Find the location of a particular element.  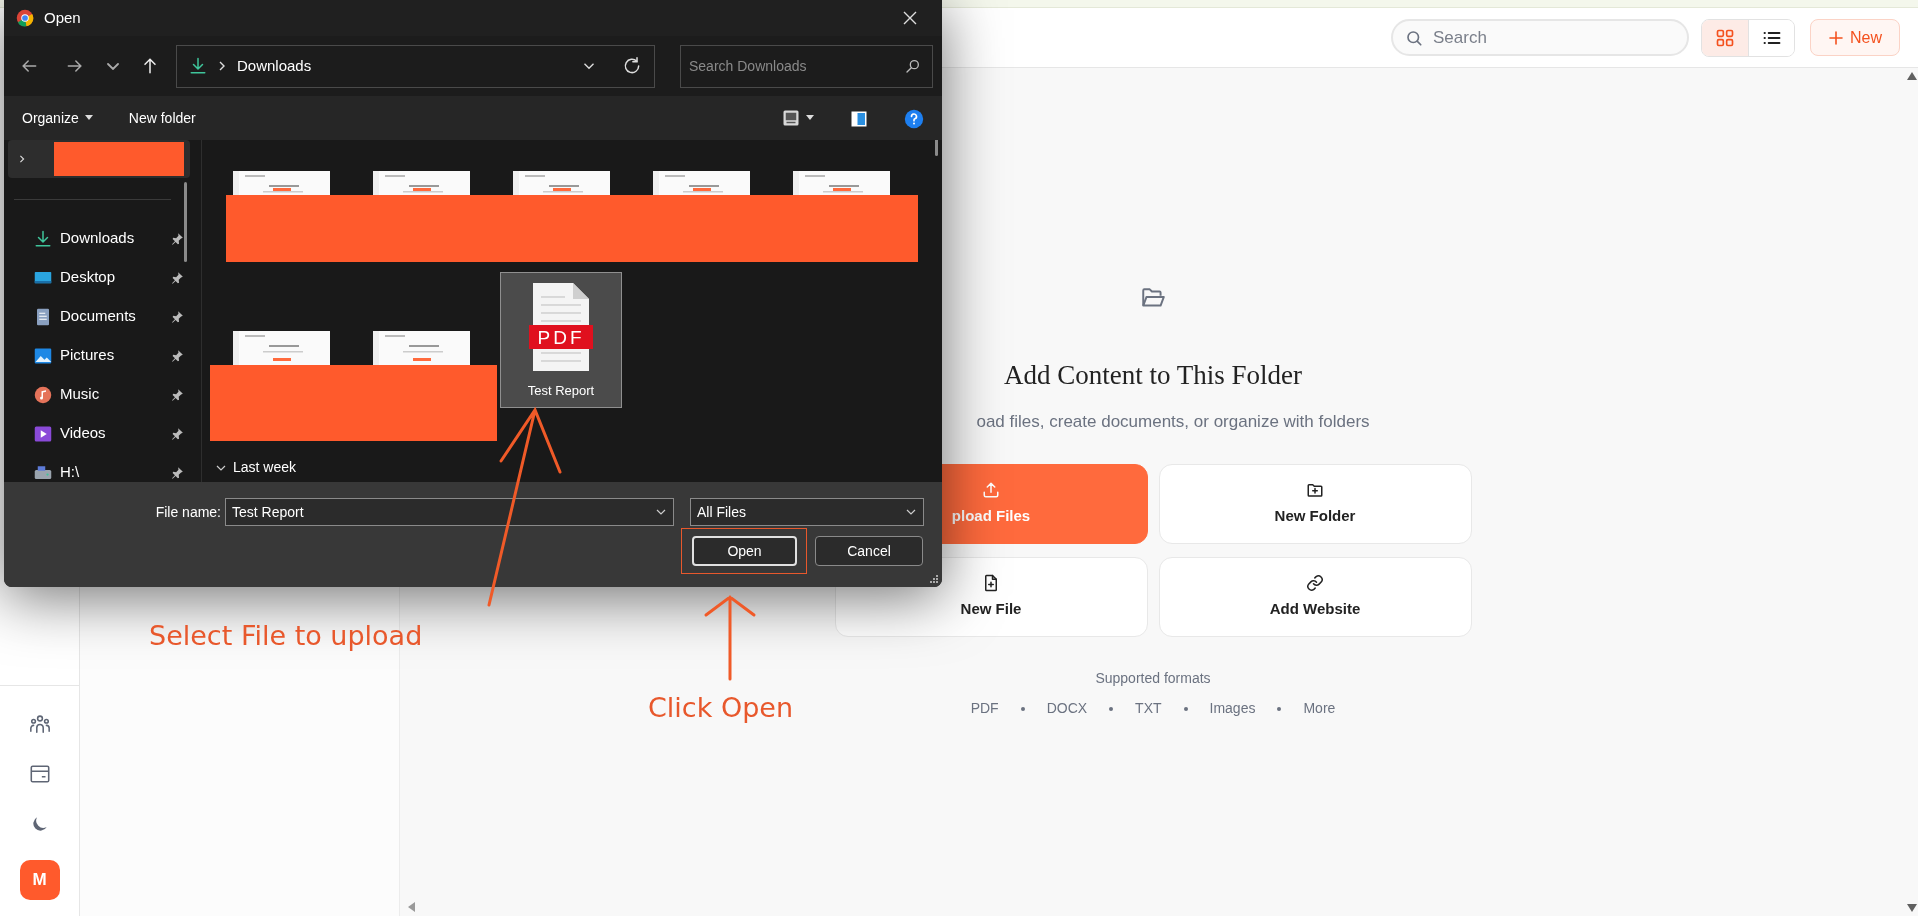

pdf-file-icon is located at coordinates (561, 327).